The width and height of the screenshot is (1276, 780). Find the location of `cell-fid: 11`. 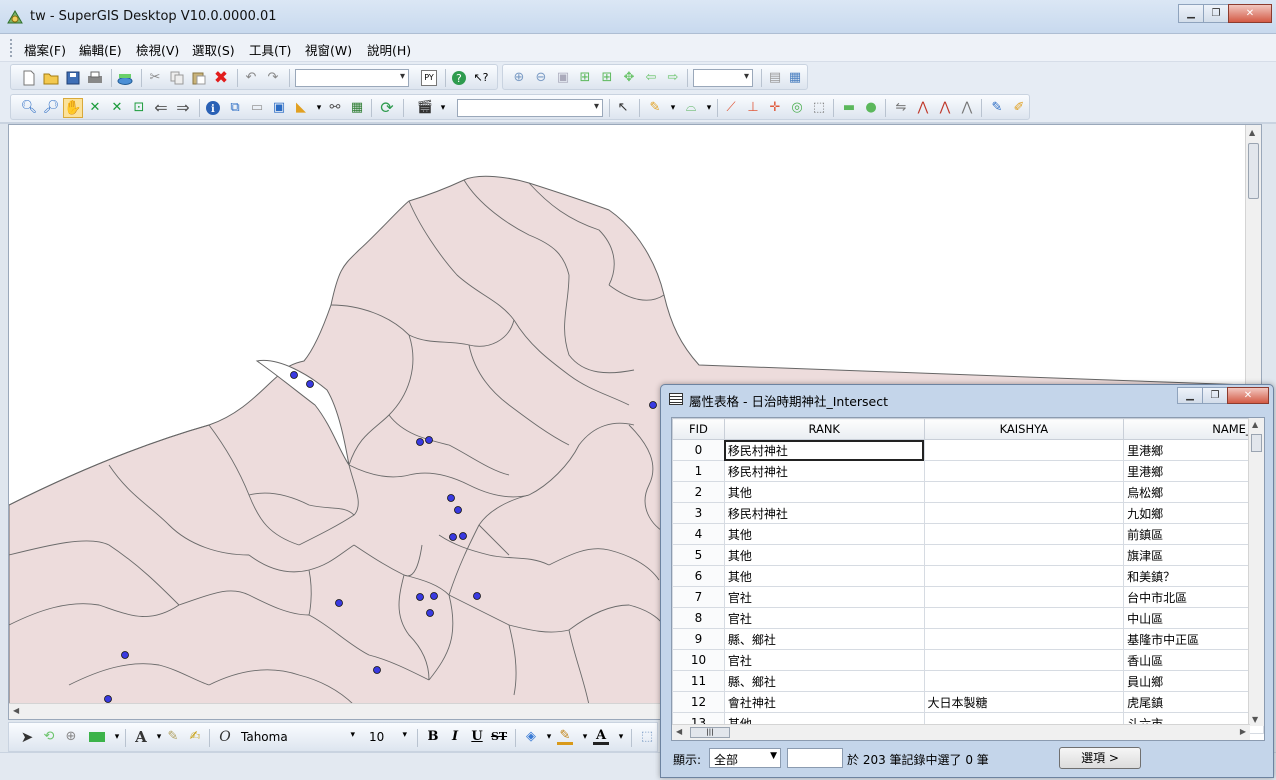

cell-fid: 11 is located at coordinates (698, 681).